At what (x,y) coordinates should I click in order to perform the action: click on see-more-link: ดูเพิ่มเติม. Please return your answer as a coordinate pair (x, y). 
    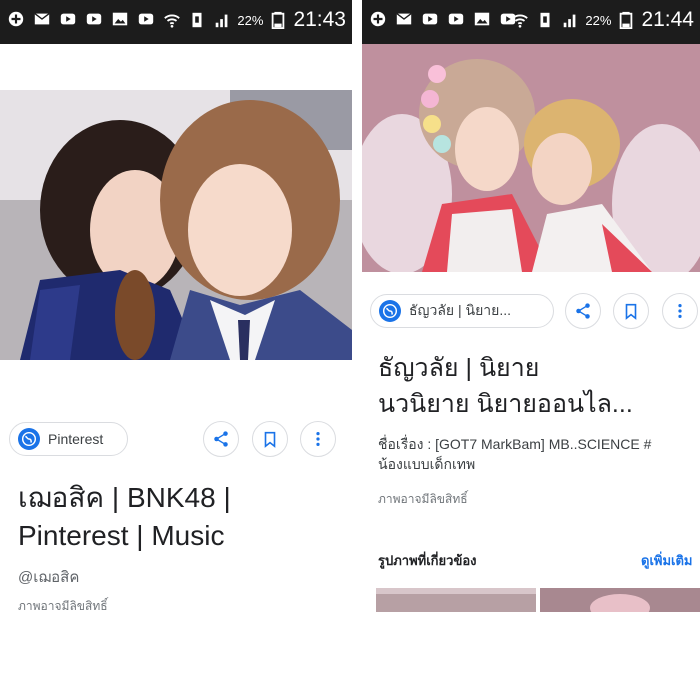
    Looking at the image, I should click on (666, 560).